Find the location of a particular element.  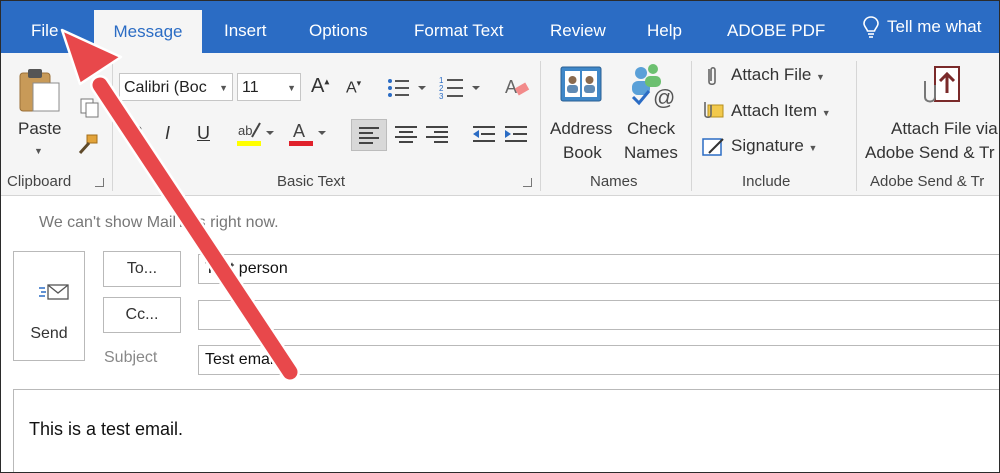

adobe-group-label: Adobe Send & Tr is located at coordinates (927, 181).